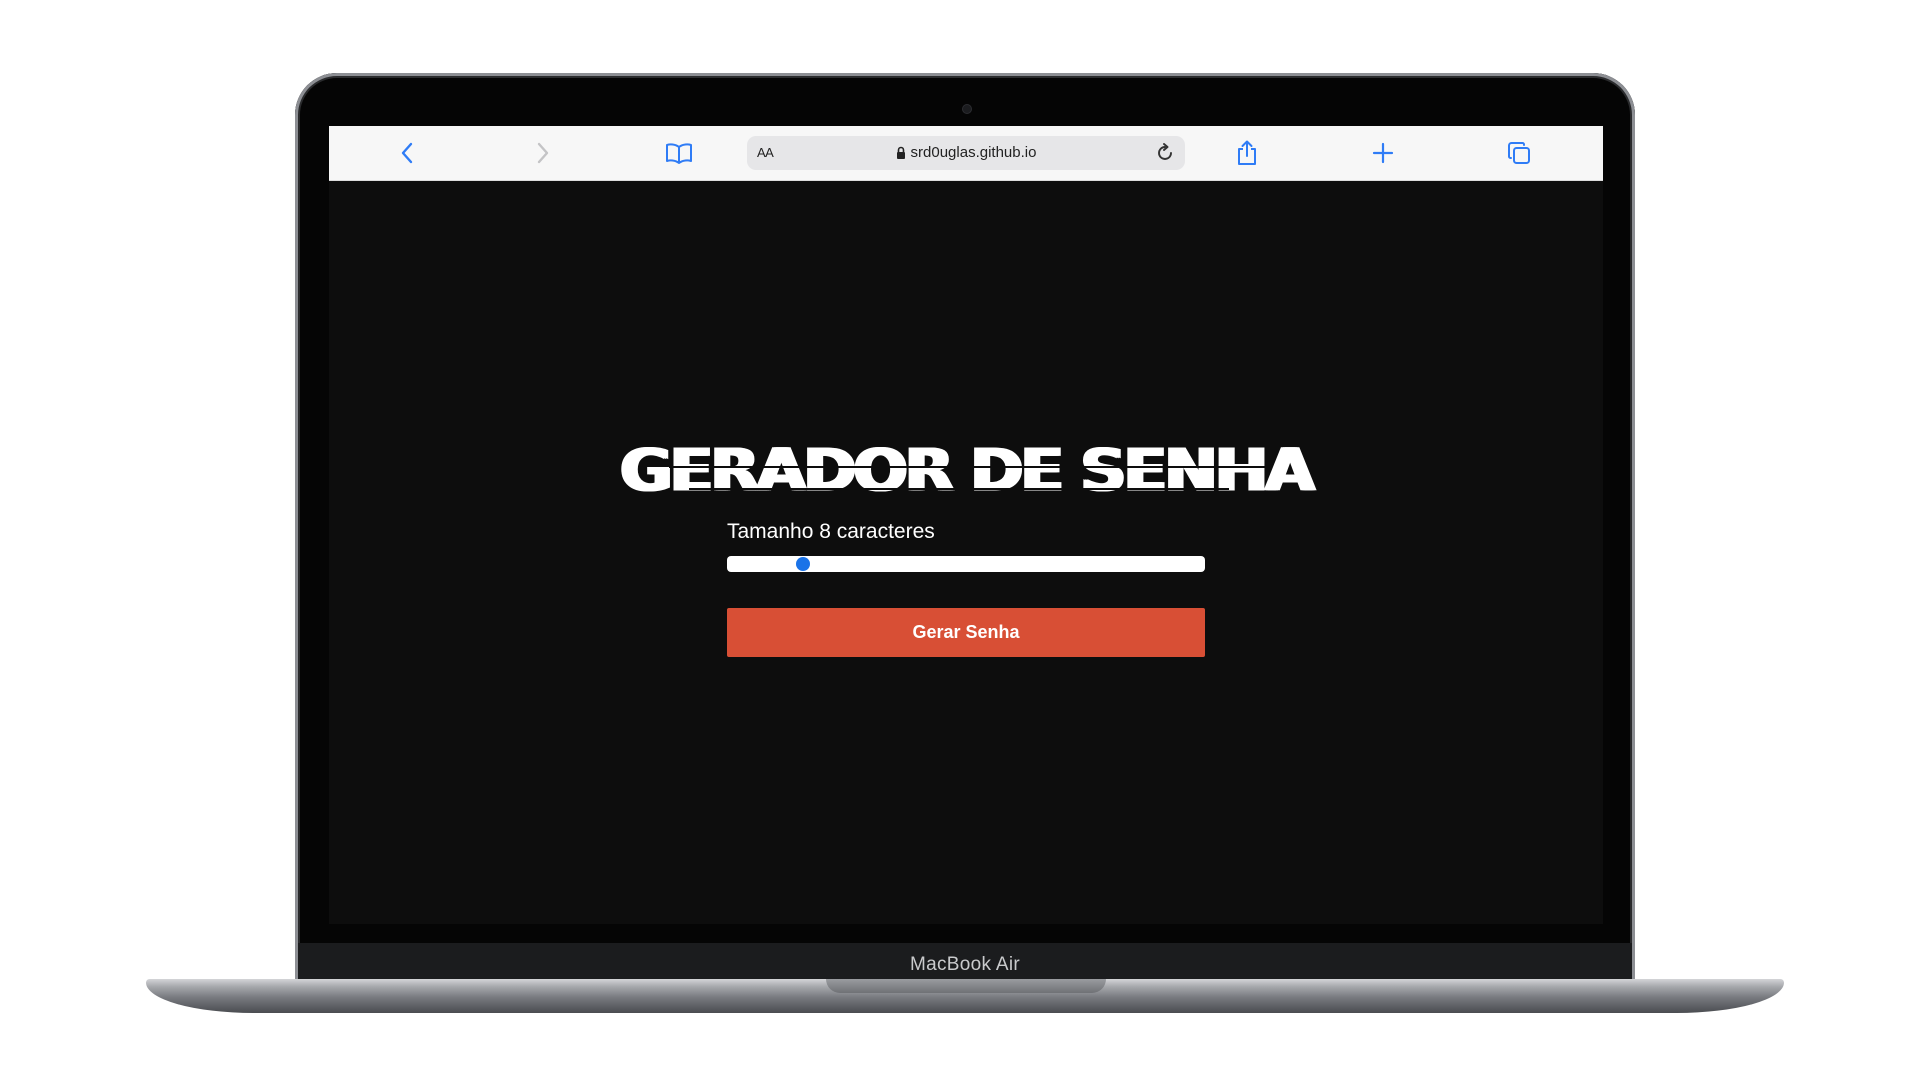  I want to click on book-icon, so click(679, 153).